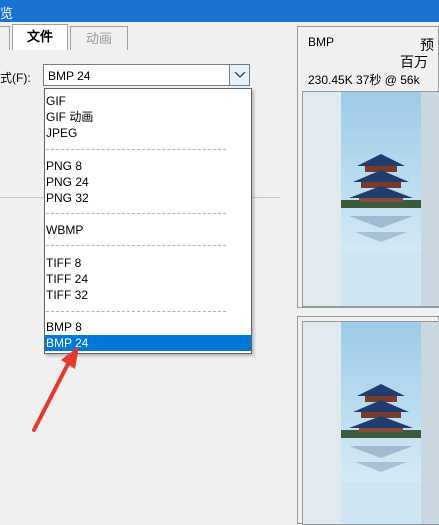 Image resolution: width=439 pixels, height=525 pixels. I want to click on preview-subtitle: 百万, so click(414, 62).